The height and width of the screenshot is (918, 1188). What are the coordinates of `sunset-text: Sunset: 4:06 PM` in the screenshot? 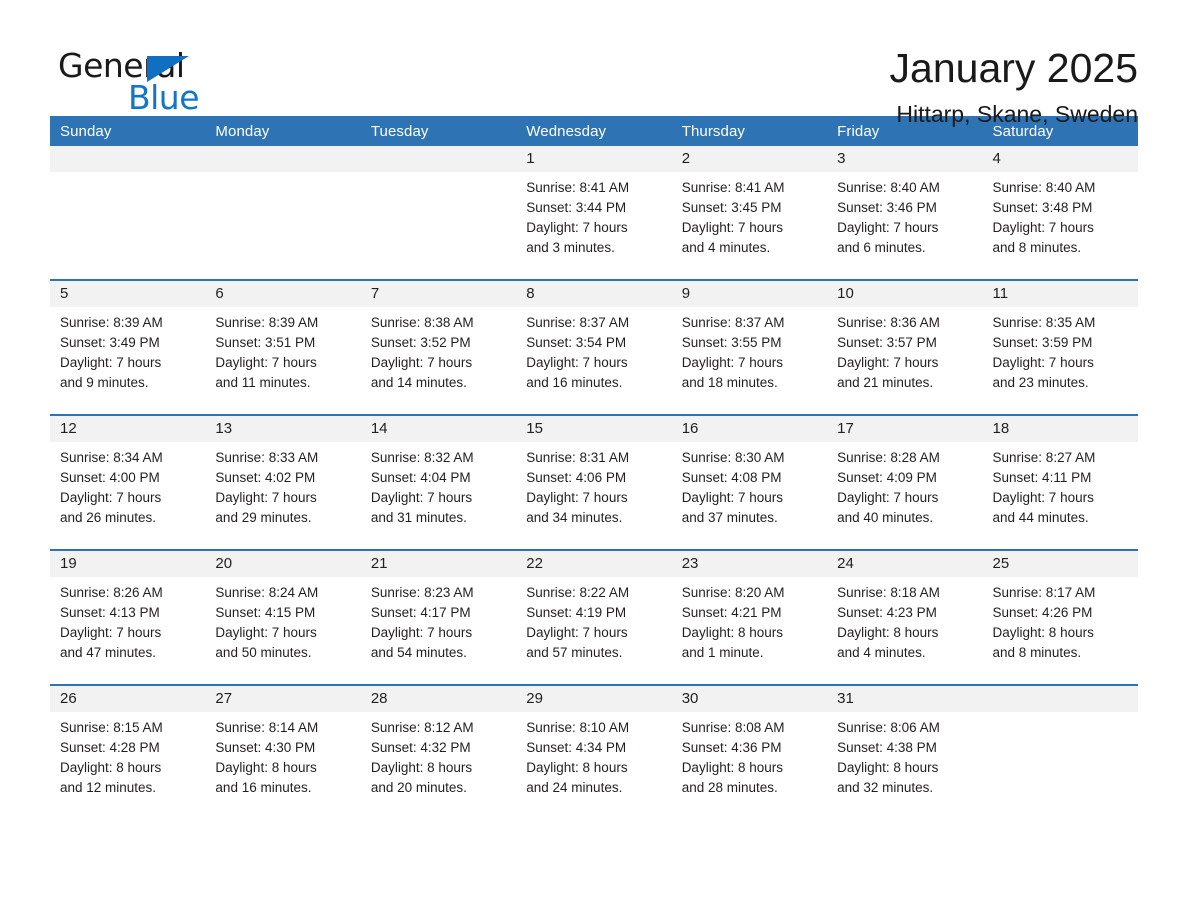 It's located at (576, 477).